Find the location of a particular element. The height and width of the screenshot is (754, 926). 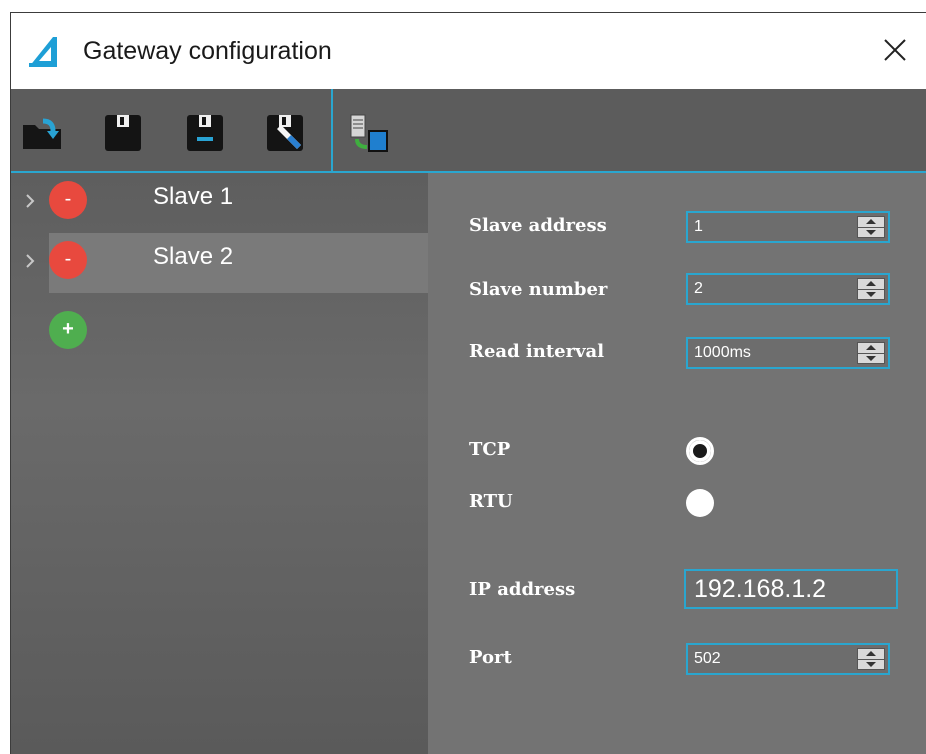

slave-number-value: 2 is located at coordinates (698, 289).